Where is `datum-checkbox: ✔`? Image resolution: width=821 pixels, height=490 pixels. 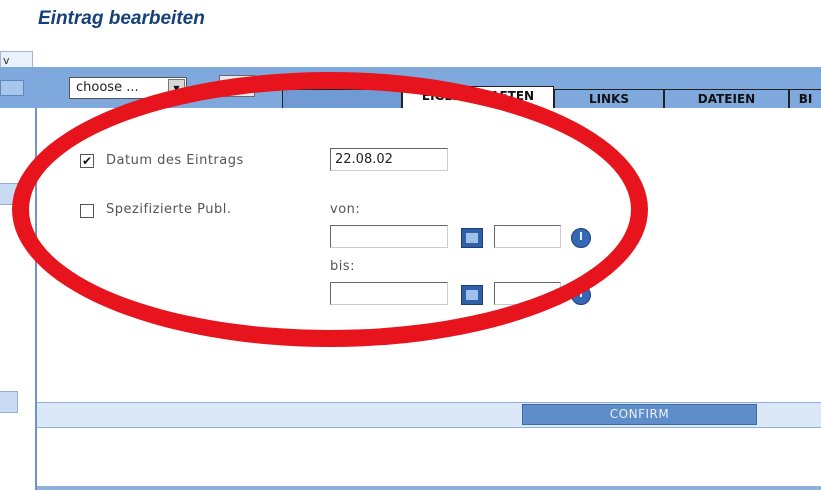
datum-checkbox: ✔ is located at coordinates (87, 161).